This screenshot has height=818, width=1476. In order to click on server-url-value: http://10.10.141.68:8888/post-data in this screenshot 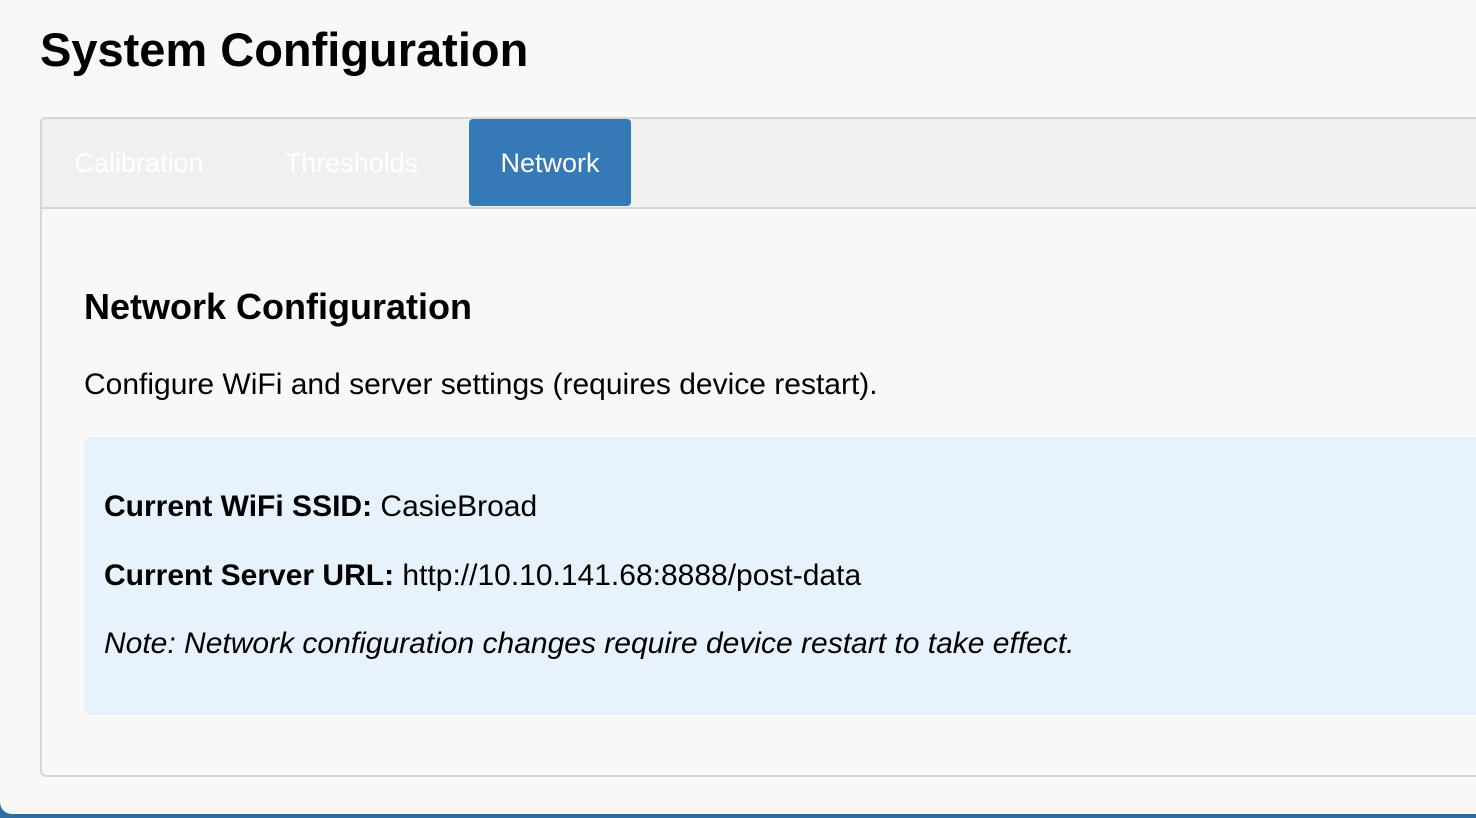, I will do `click(632, 575)`.